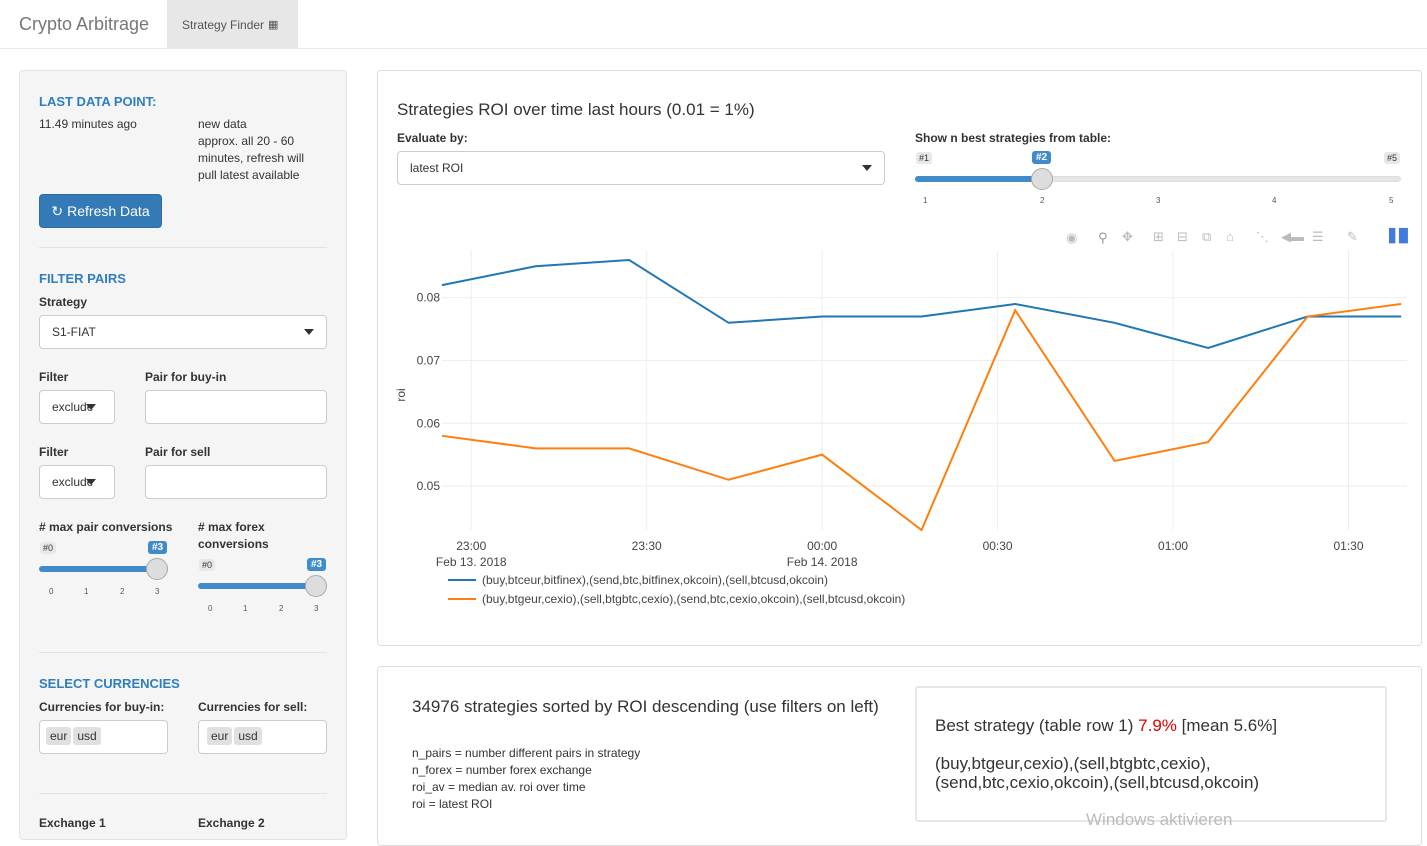 Image resolution: width=1427 pixels, height=846 pixels. I want to click on refresh-data-button: ↻ Refresh Data, so click(100, 211).